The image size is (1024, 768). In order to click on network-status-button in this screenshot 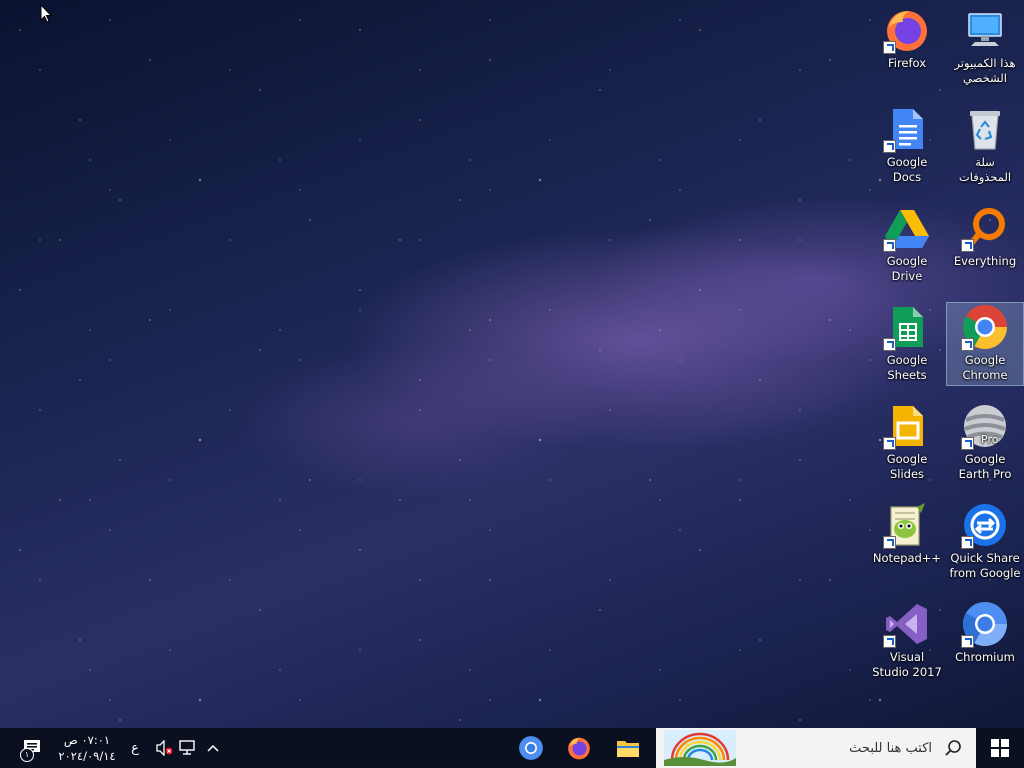, I will do `click(188, 748)`.